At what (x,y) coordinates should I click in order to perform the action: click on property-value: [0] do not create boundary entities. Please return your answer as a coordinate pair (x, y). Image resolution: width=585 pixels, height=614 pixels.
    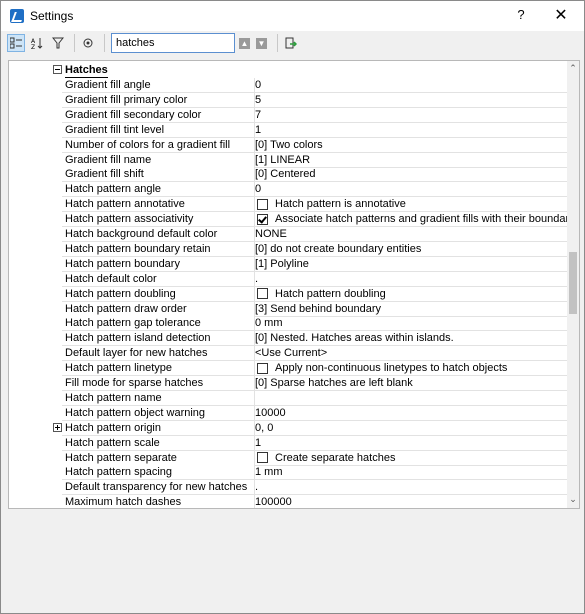
    Looking at the image, I should click on (409, 249).